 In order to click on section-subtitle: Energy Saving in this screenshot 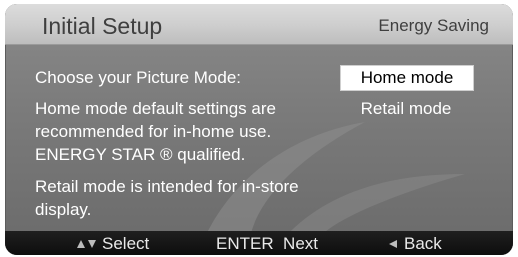, I will do `click(433, 25)`.